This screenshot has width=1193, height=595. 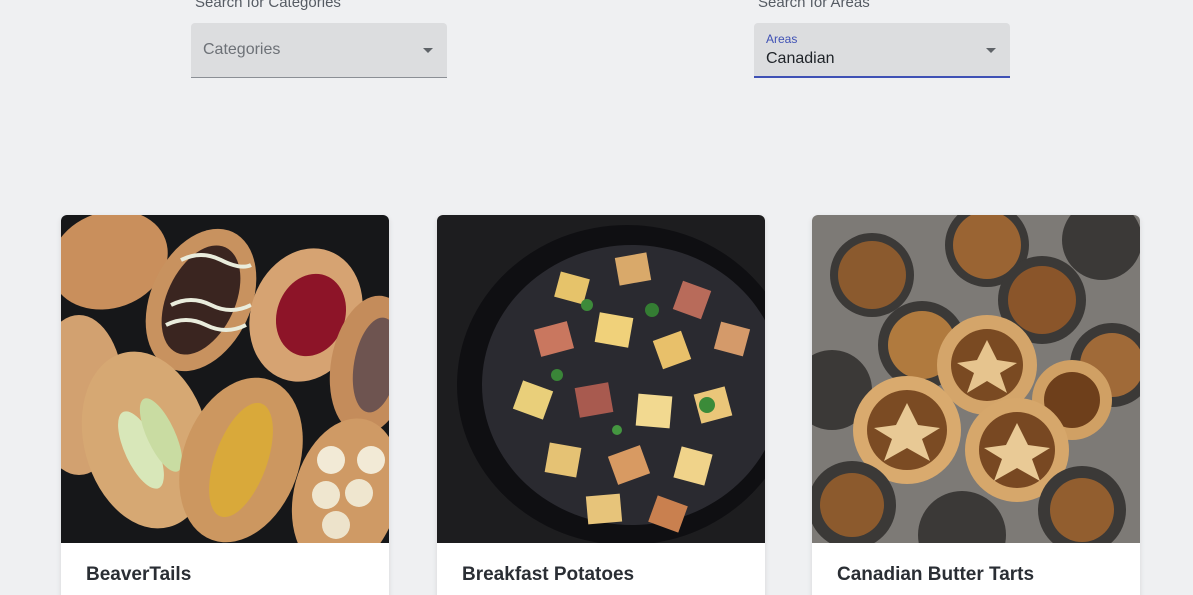 What do you see at coordinates (782, 39) in the screenshot?
I see `areas-float-label: Areas` at bounding box center [782, 39].